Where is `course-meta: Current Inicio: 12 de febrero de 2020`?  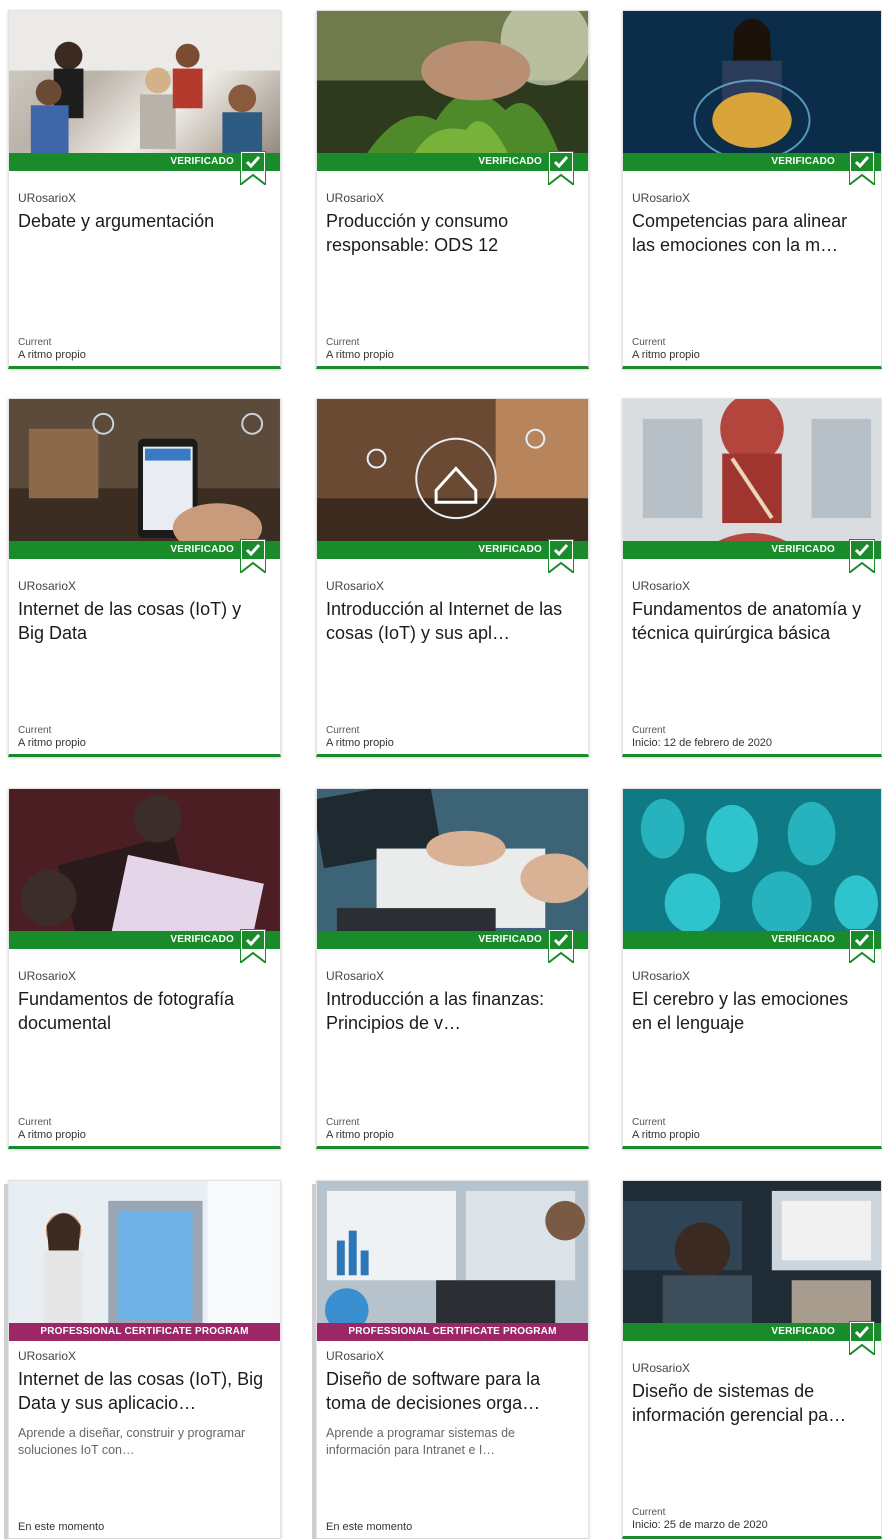
course-meta: Current Inicio: 12 de febrero de 2020 is located at coordinates (702, 737).